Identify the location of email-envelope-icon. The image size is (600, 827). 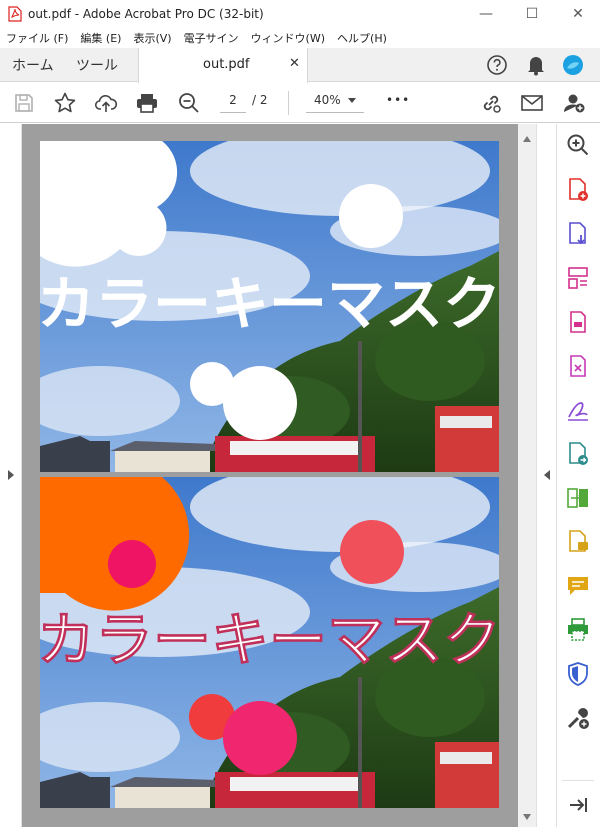
(532, 103).